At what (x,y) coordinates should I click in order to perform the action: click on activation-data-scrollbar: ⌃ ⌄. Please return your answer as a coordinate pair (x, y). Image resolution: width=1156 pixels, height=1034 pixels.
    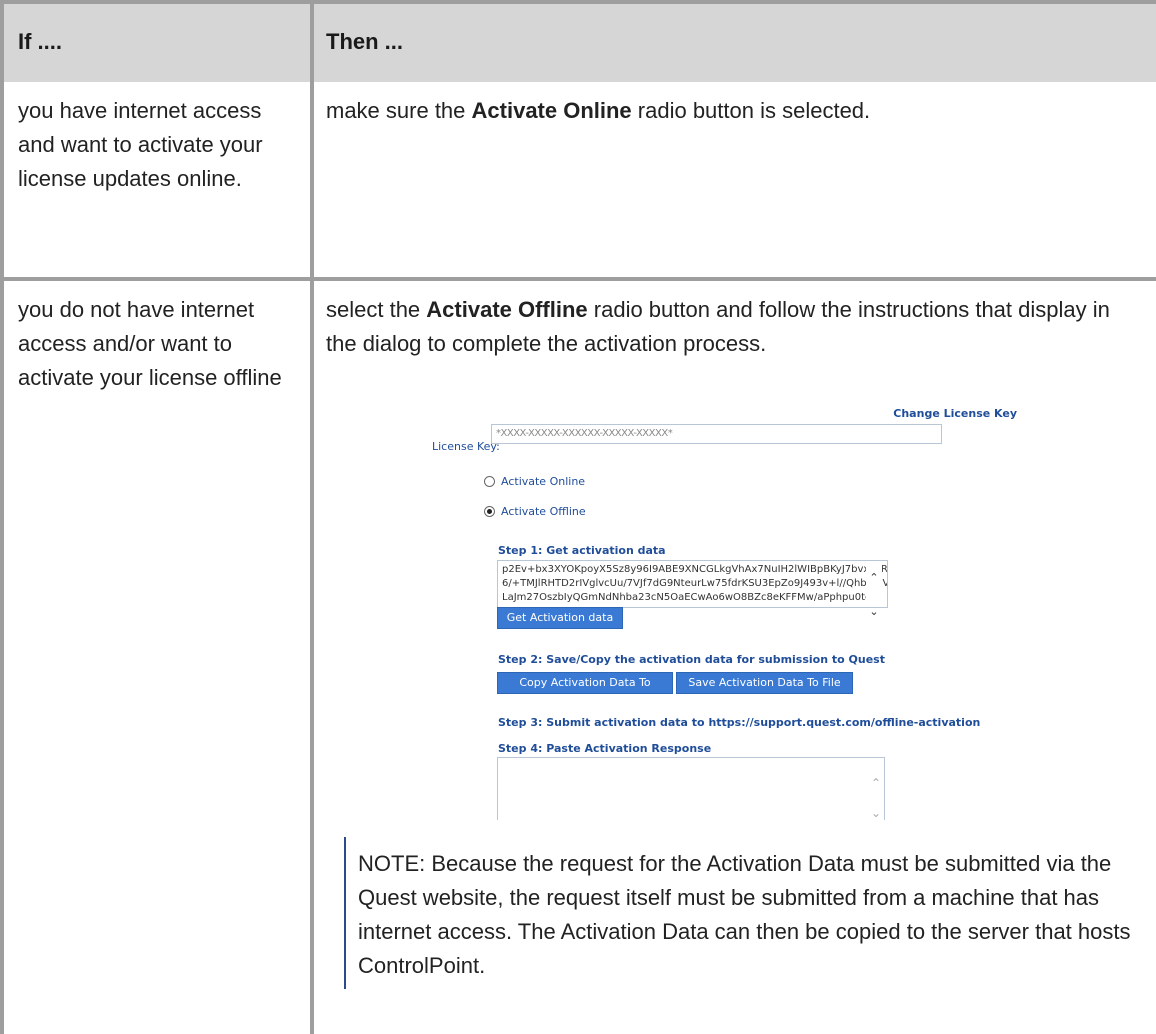
    Looking at the image, I should click on (874, 589).